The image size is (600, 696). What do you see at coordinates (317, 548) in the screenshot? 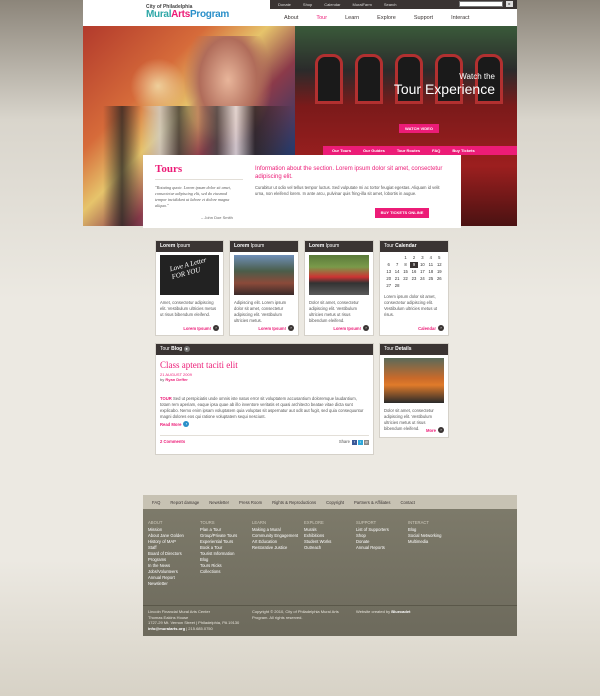
I see `footer-item: Outreach` at bounding box center [317, 548].